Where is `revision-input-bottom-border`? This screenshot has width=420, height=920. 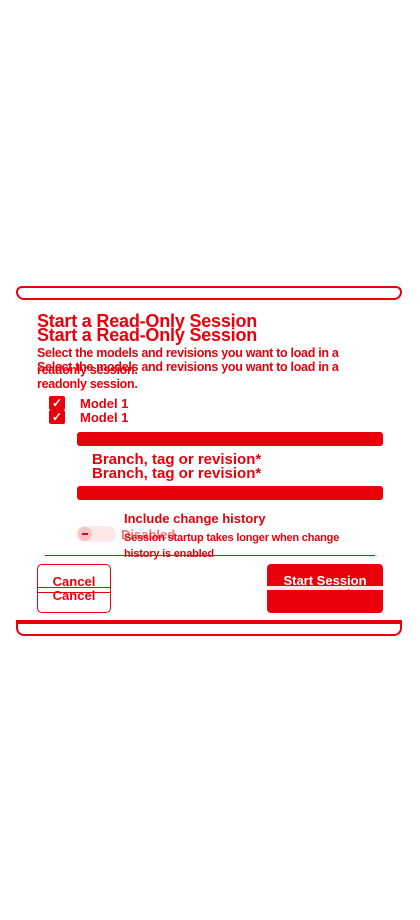 revision-input-bottom-border is located at coordinates (230, 493).